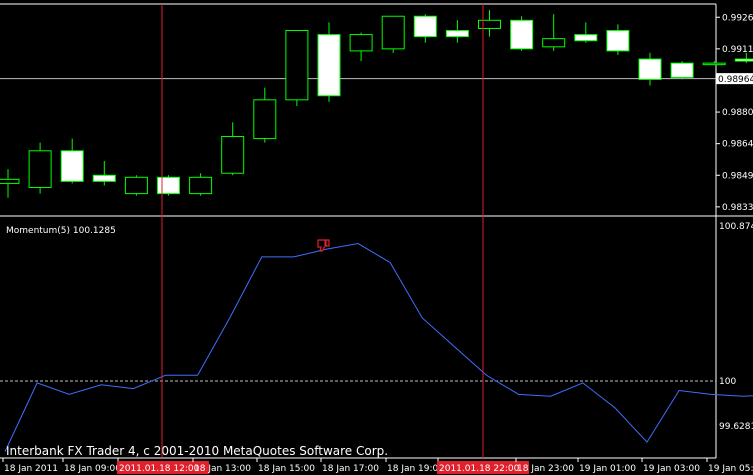 This screenshot has height=475, width=753. I want to click on time-tick-label: 18 Jan 2011, so click(31, 469).